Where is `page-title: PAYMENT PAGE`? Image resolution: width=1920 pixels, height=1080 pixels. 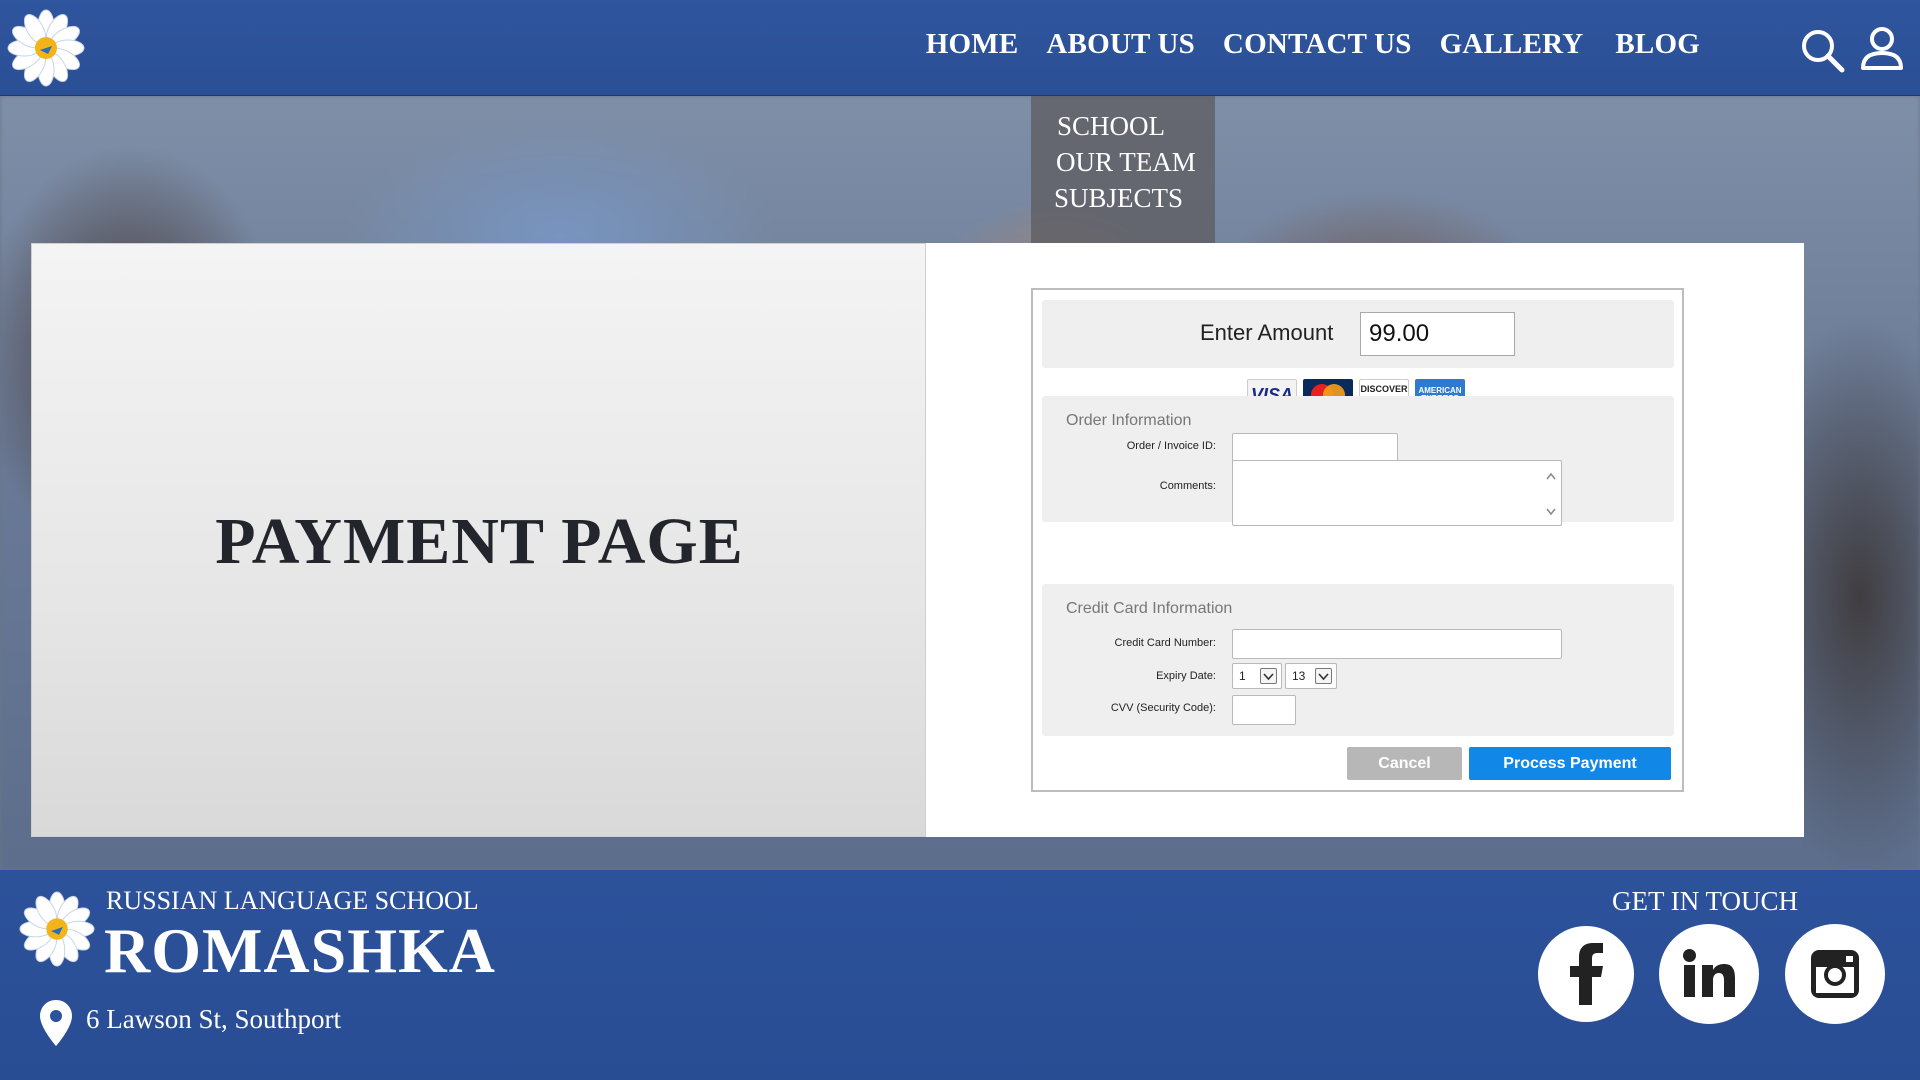 page-title: PAYMENT PAGE is located at coordinates (479, 541).